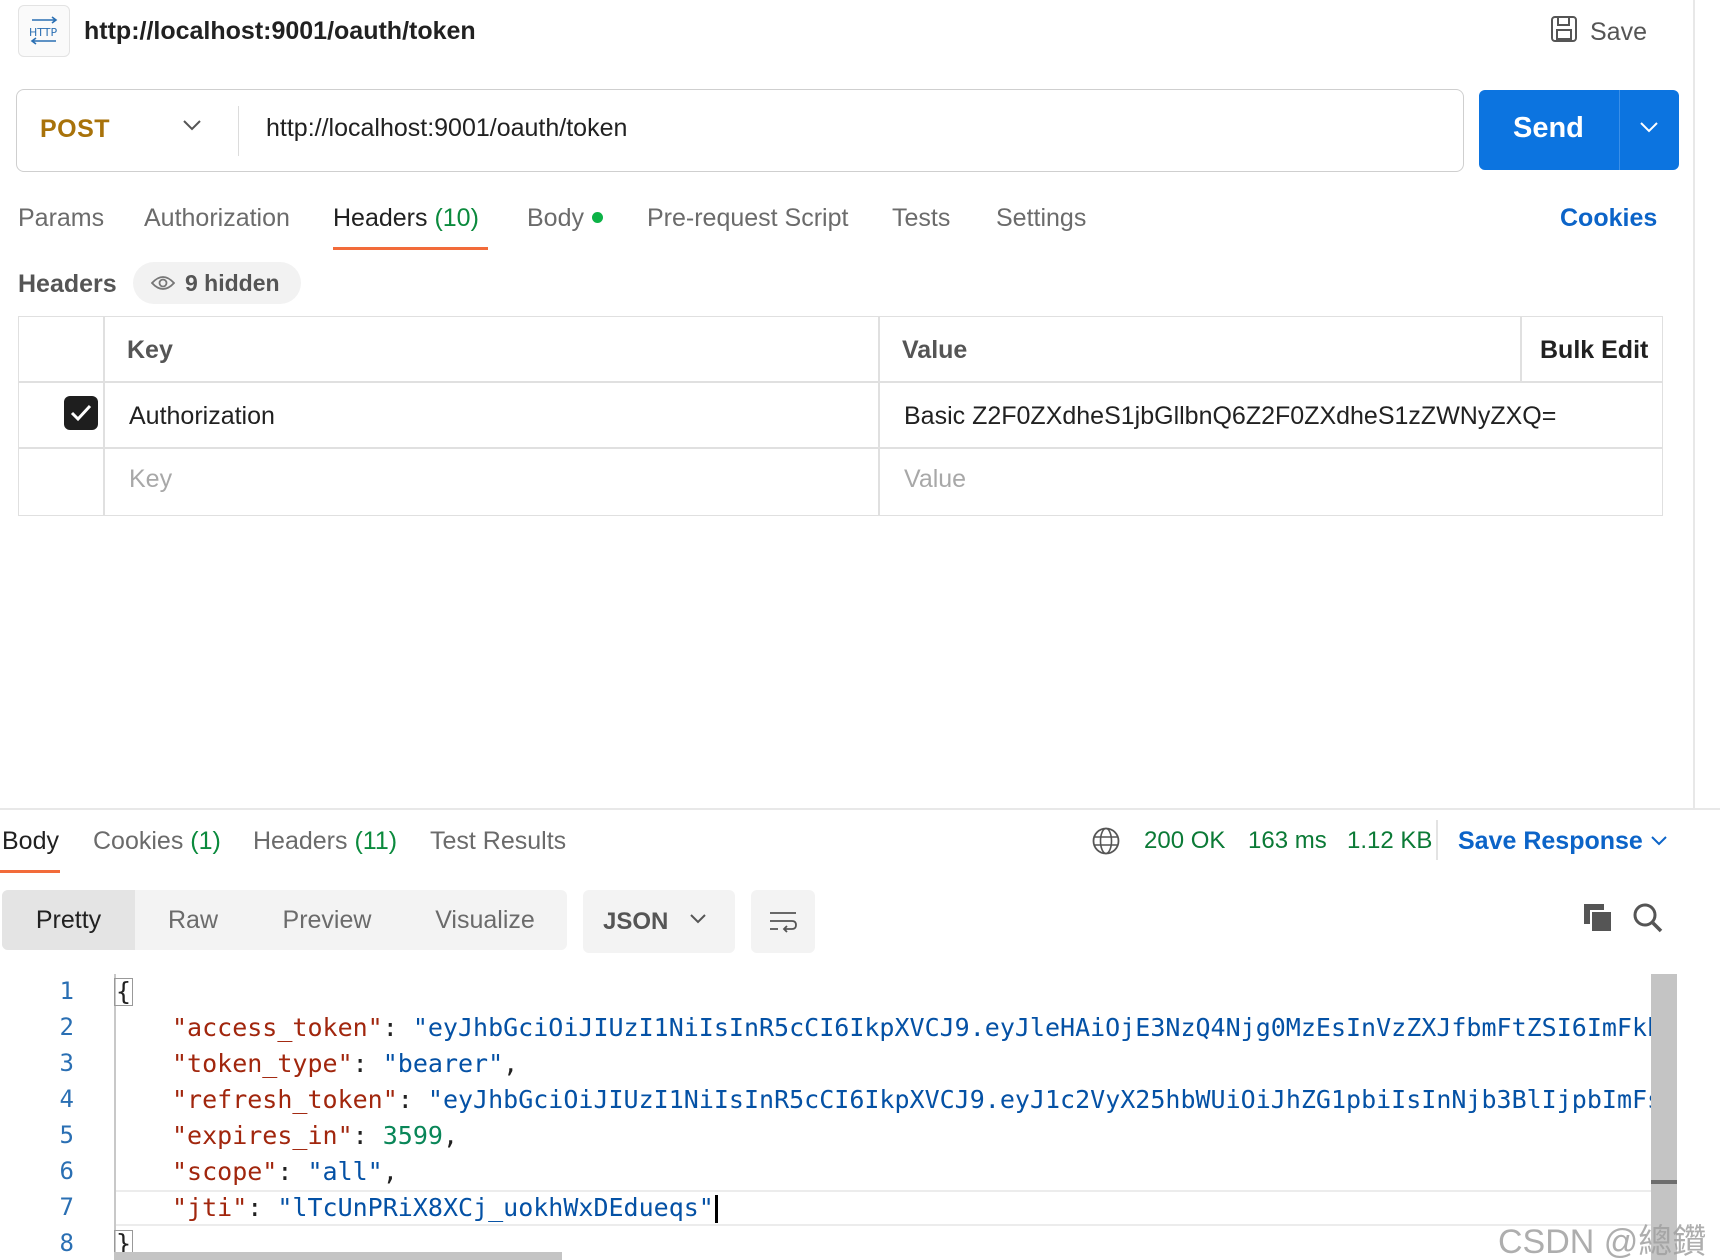 This screenshot has height=1260, width=1720. What do you see at coordinates (636, 921) in the screenshot?
I see `format-label: JSON` at bounding box center [636, 921].